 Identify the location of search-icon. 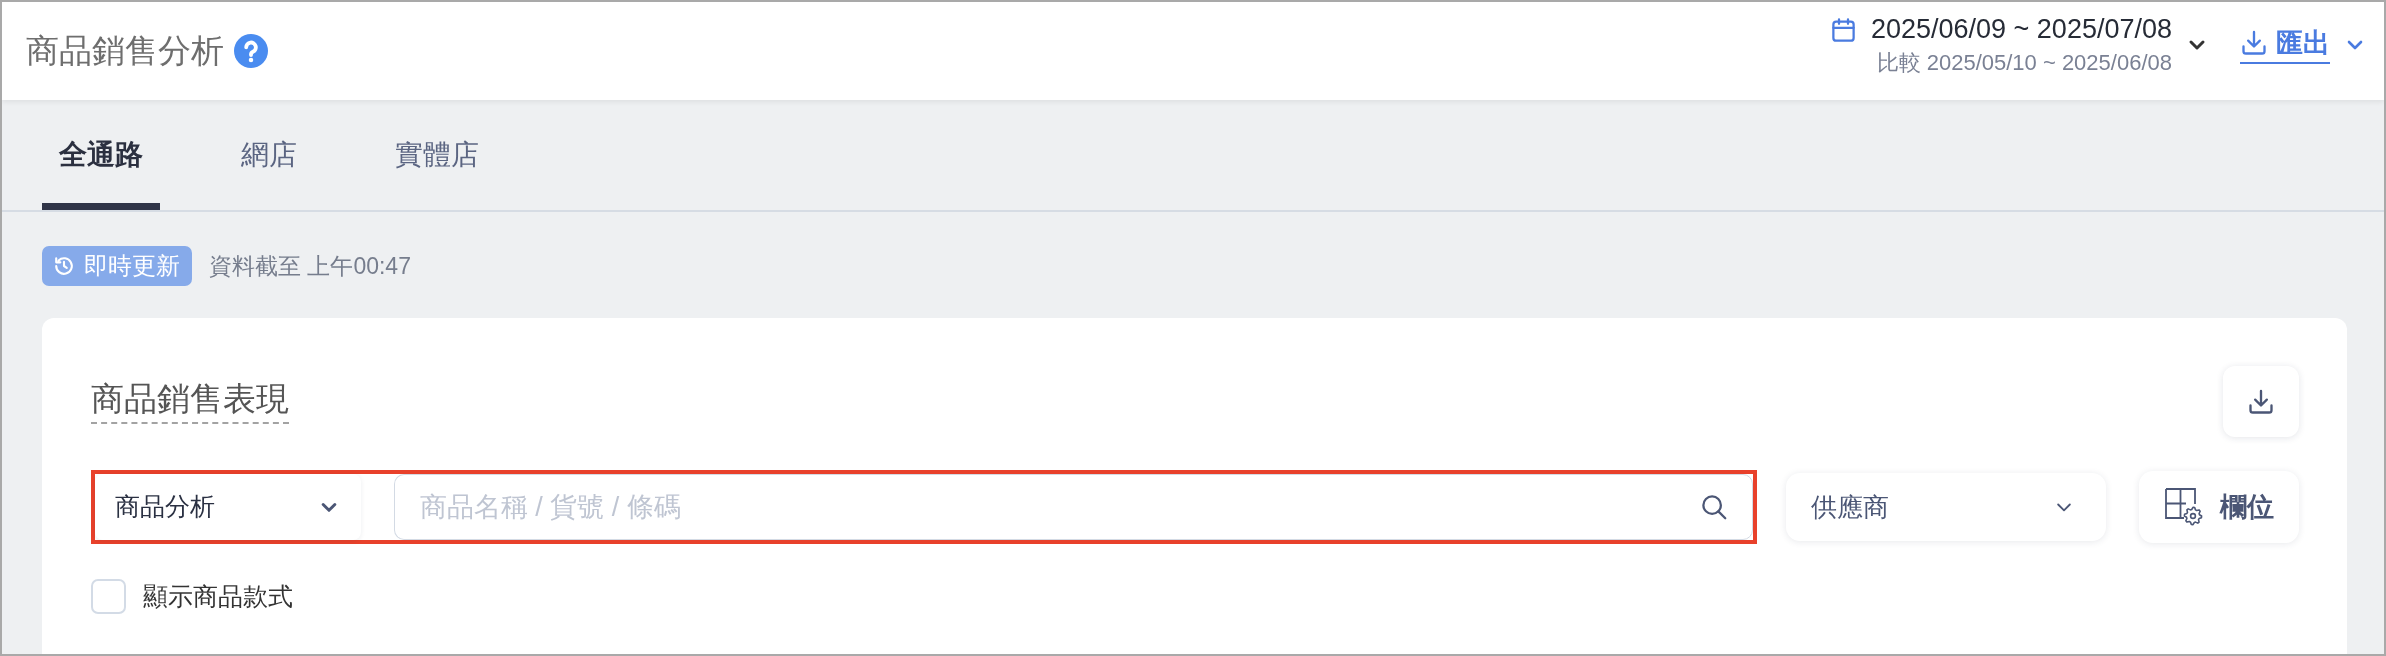
(1714, 507).